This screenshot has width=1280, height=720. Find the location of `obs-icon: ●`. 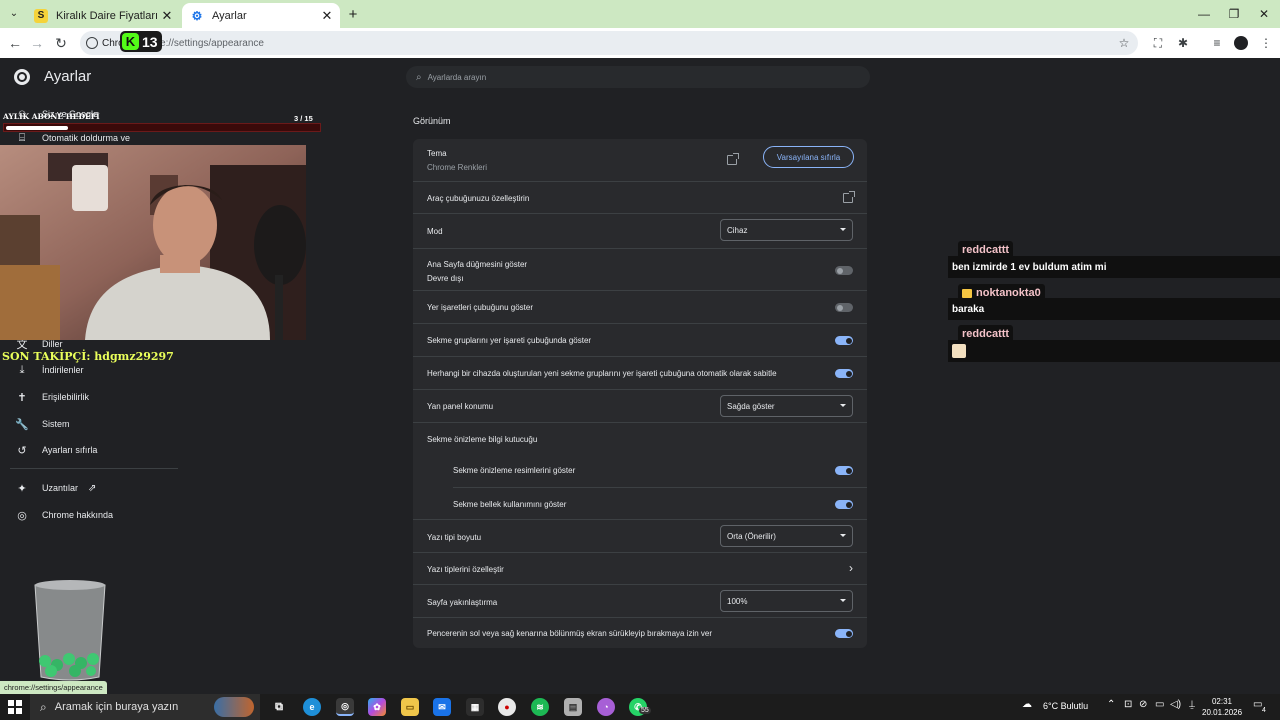

obs-icon: ● is located at coordinates (507, 707).